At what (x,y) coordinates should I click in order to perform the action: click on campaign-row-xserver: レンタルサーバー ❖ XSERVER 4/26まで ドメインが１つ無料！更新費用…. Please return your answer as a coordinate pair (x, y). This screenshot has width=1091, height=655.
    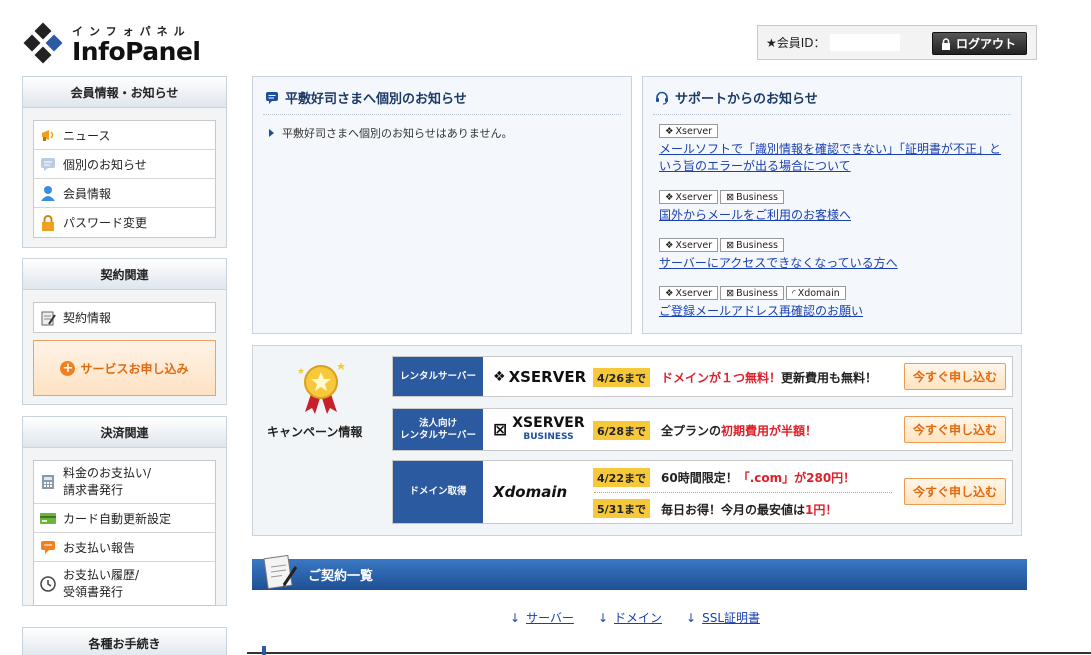
    Looking at the image, I should click on (702, 376).